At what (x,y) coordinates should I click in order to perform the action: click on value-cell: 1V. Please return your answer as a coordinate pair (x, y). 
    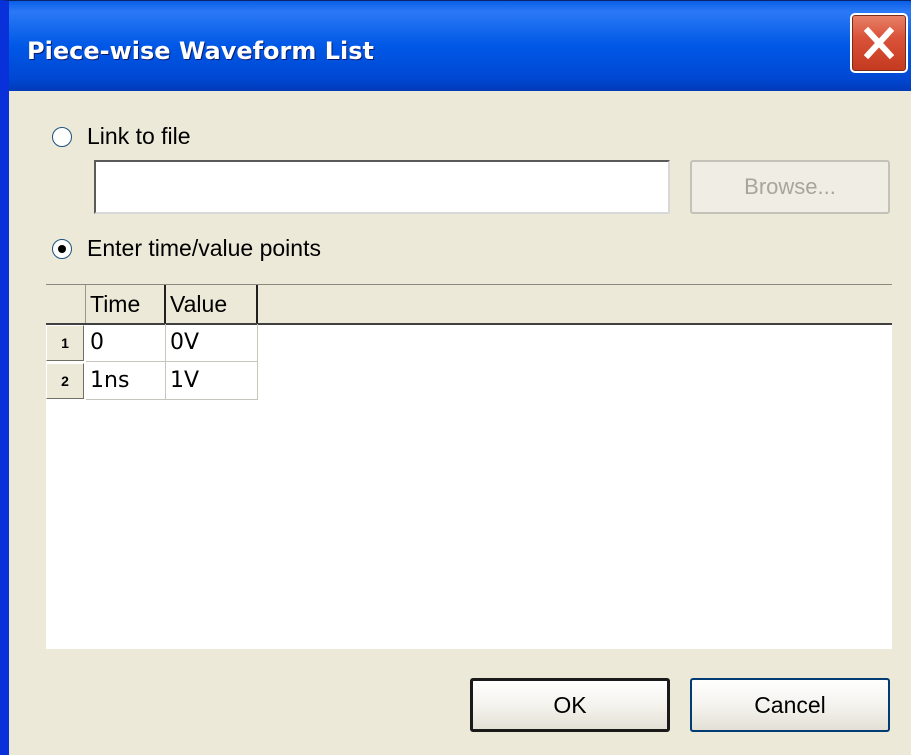
    Looking at the image, I should click on (212, 381).